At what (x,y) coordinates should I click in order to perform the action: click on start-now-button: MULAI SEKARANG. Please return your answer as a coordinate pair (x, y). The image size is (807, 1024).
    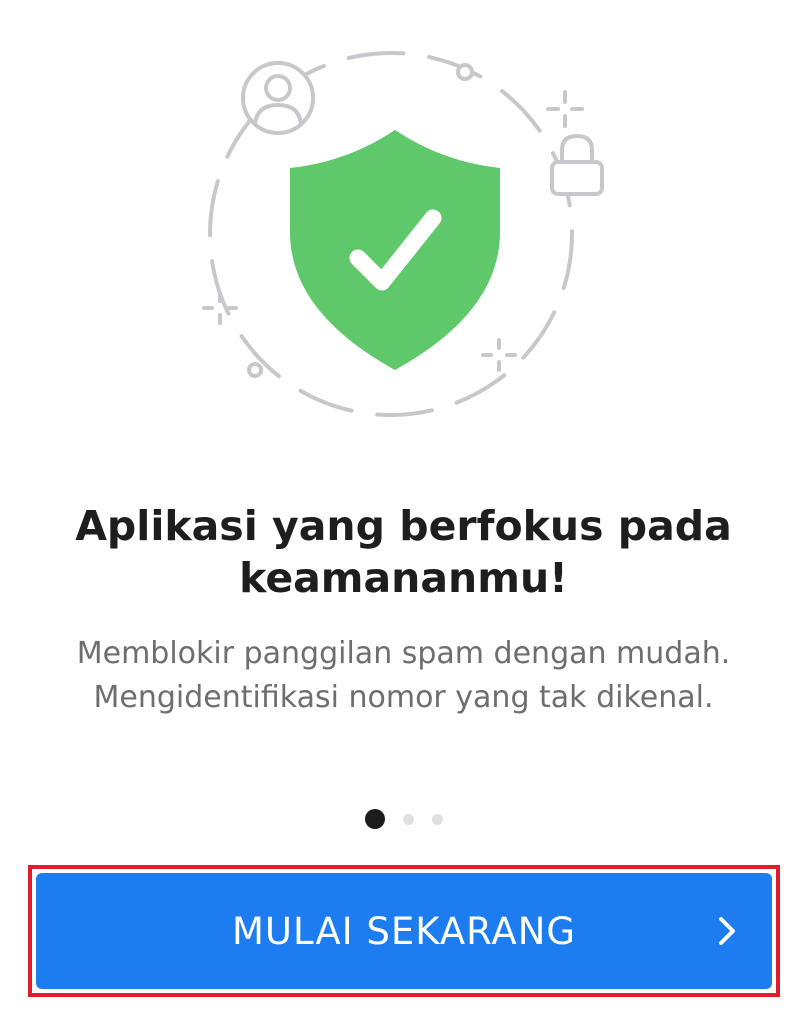
    Looking at the image, I should click on (404, 931).